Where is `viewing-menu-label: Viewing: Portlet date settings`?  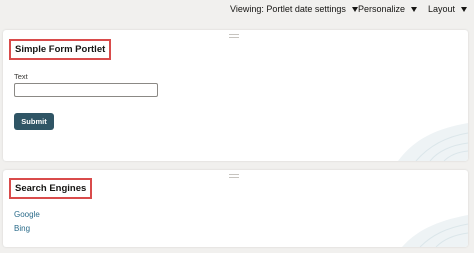 viewing-menu-label: Viewing: Portlet date settings is located at coordinates (288, 9).